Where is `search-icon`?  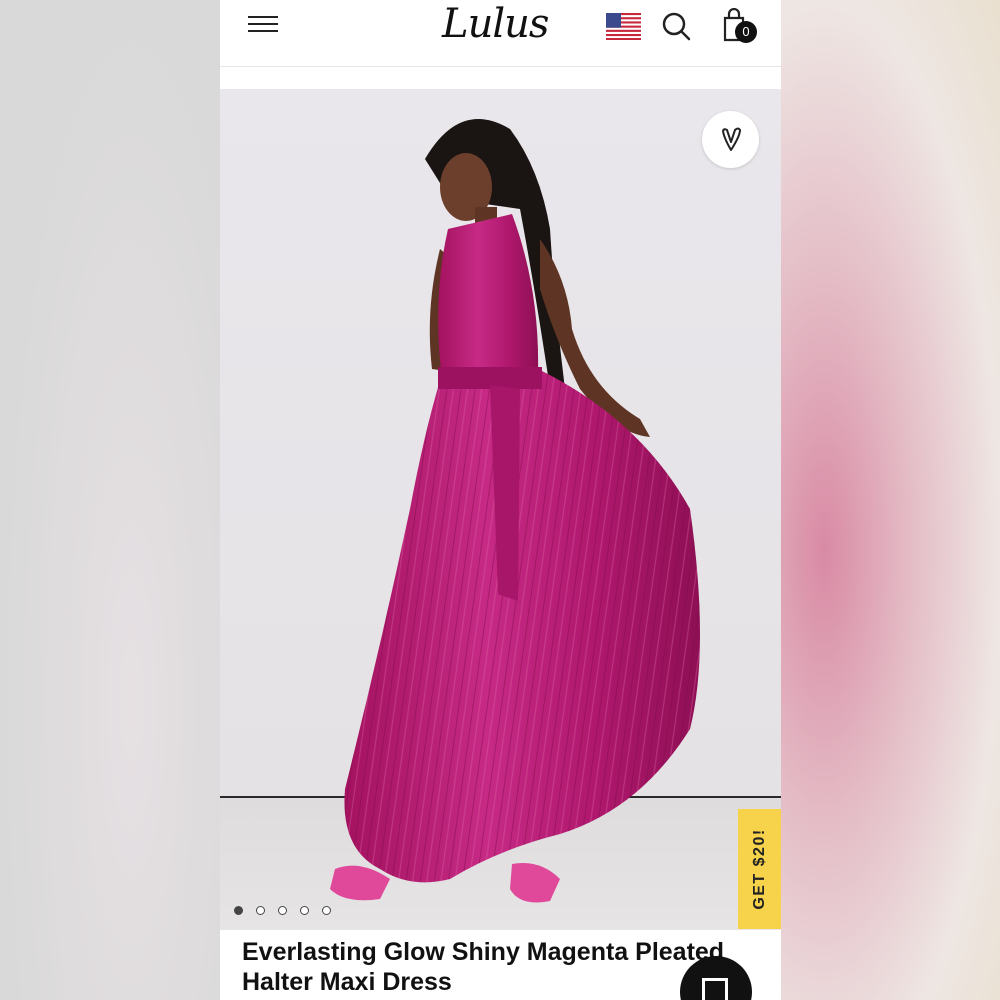 search-icon is located at coordinates (676, 26).